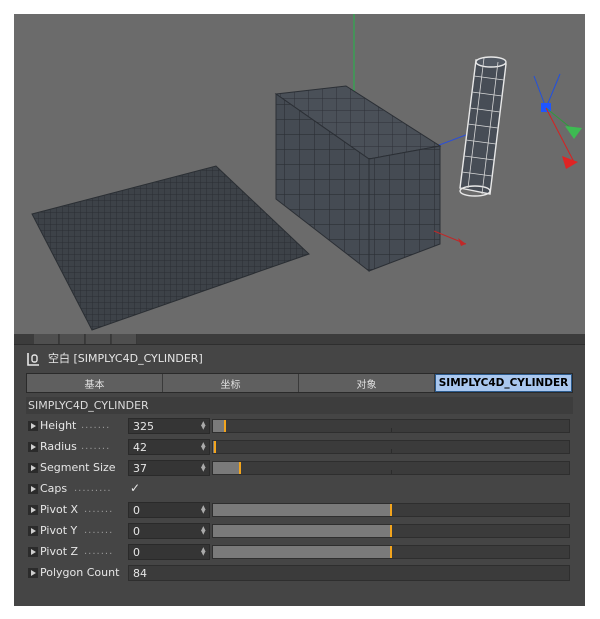  I want to click on param-label: Pivot Y, so click(59, 530).